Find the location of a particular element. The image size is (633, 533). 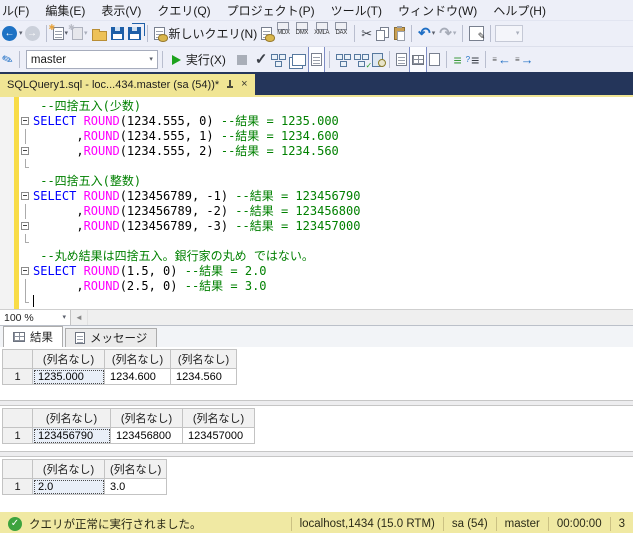

execute-button: 実行(X) is located at coordinates (199, 59).